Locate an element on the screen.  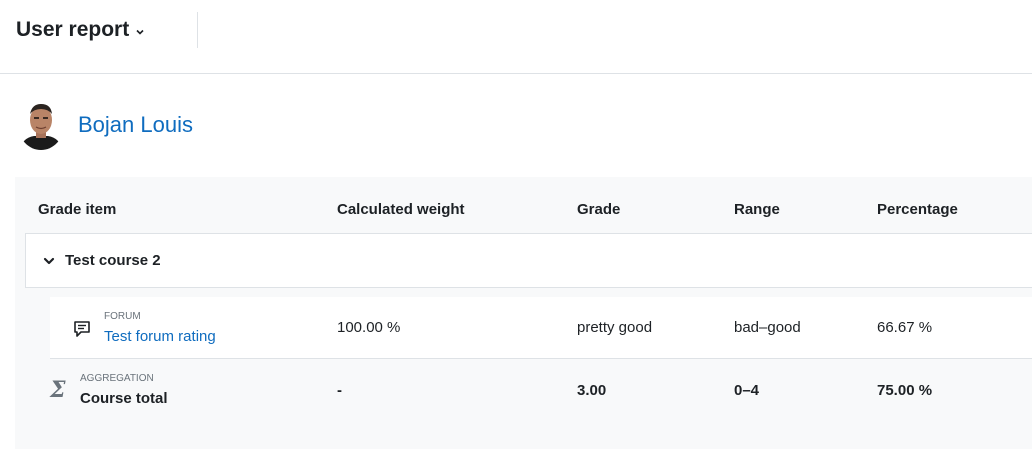
sigma-icon: Σ is located at coordinates (58, 390).